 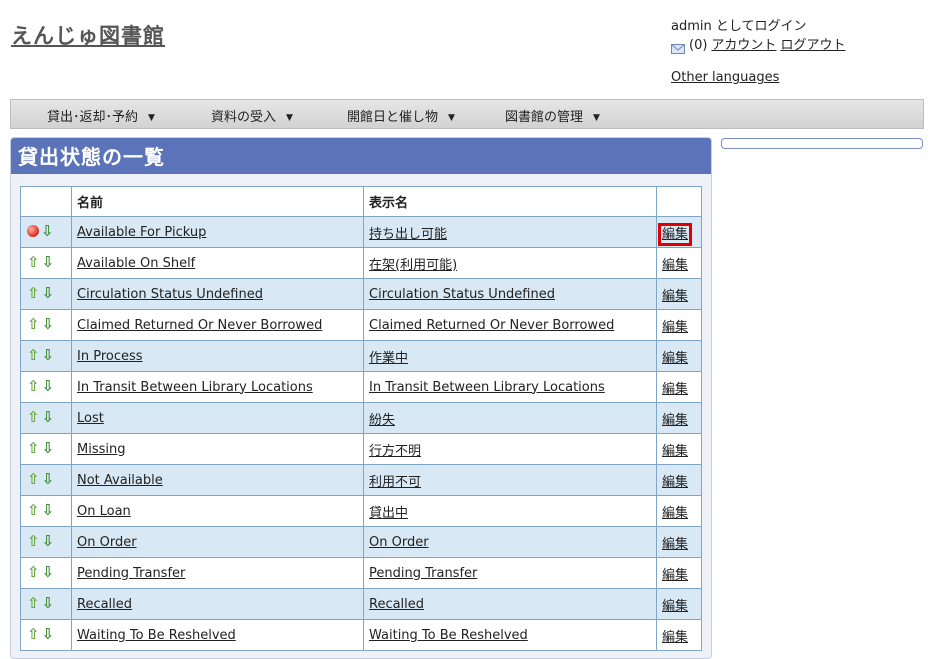 I want to click on status-name-link: Pending Transfer, so click(x=131, y=573).